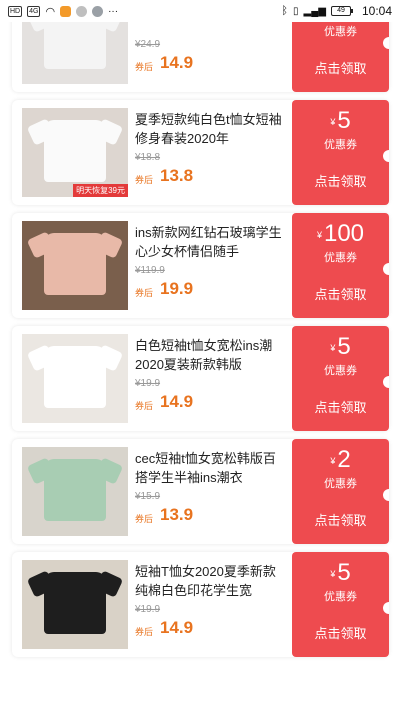 This screenshot has width=400, height=711. What do you see at coordinates (200, 688) in the screenshot?
I see `bottom-blank` at bounding box center [200, 688].